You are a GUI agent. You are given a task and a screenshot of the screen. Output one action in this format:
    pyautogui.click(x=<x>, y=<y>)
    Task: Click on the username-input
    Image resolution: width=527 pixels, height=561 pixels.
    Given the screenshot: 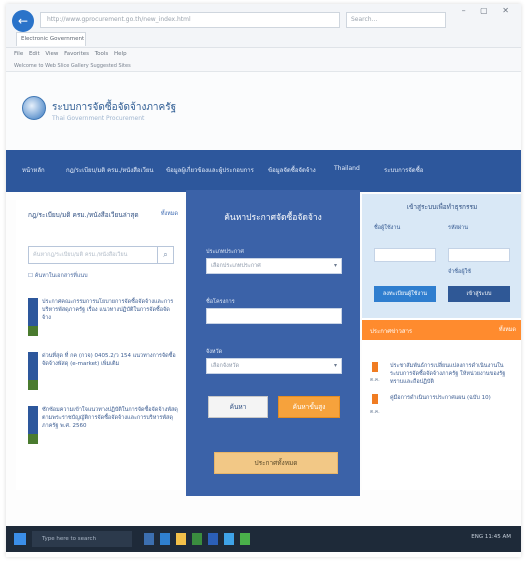 What is the action you would take?
    pyautogui.click(x=405, y=255)
    